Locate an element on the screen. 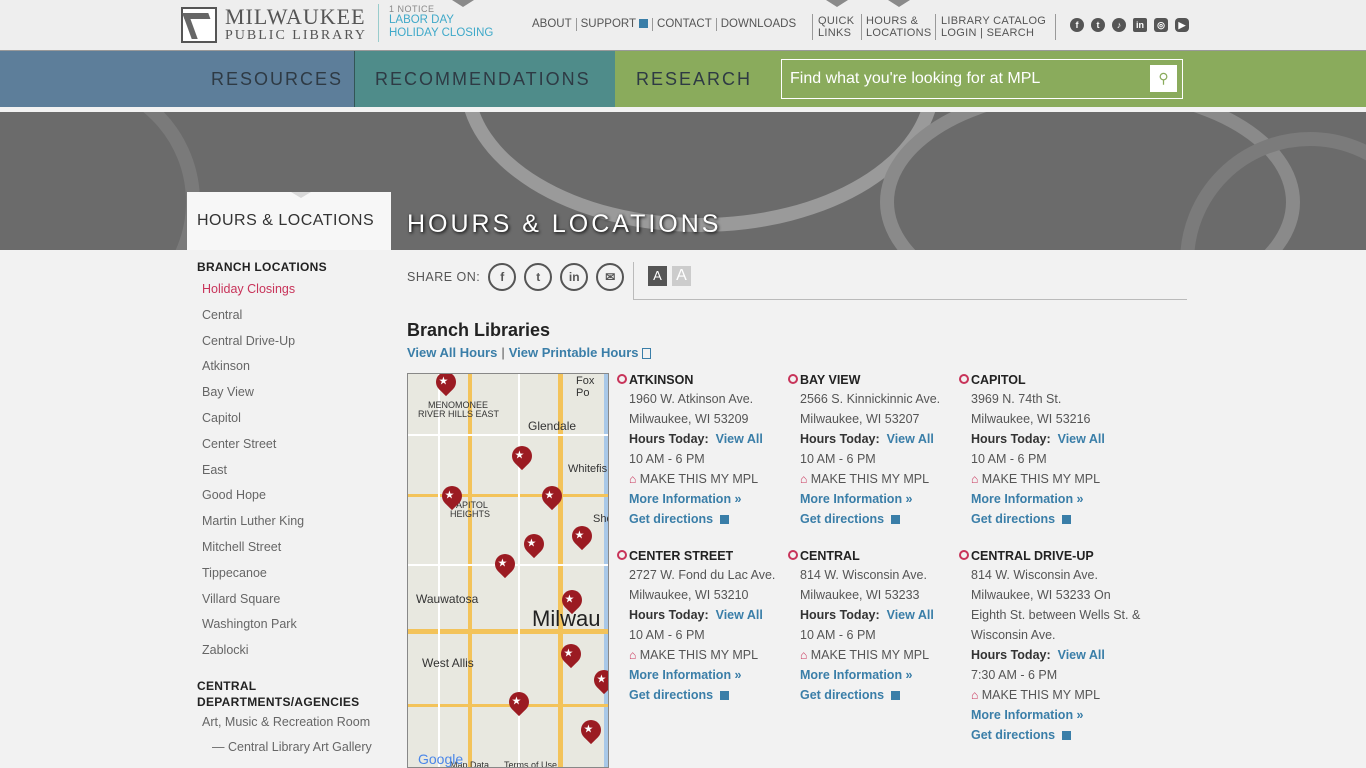  notice-line1: LABOR DAY is located at coordinates (441, 20).